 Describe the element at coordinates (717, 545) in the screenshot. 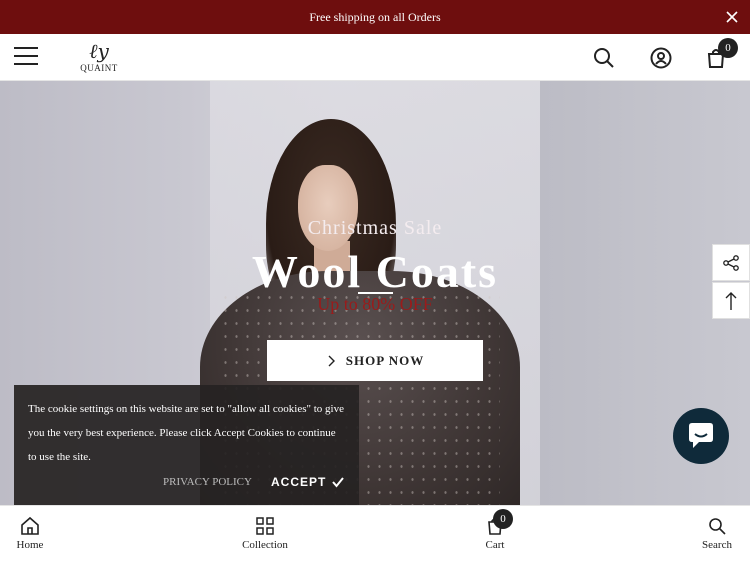

I see `nav-search-label: Search` at that location.